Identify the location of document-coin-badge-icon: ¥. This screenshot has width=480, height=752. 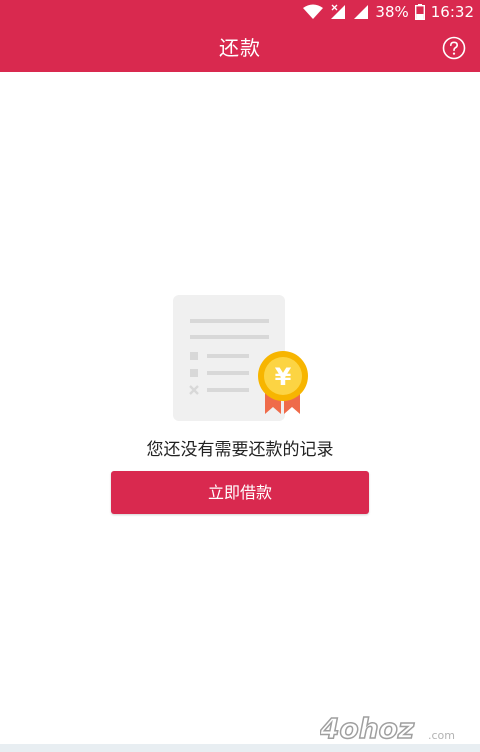
(240, 358).